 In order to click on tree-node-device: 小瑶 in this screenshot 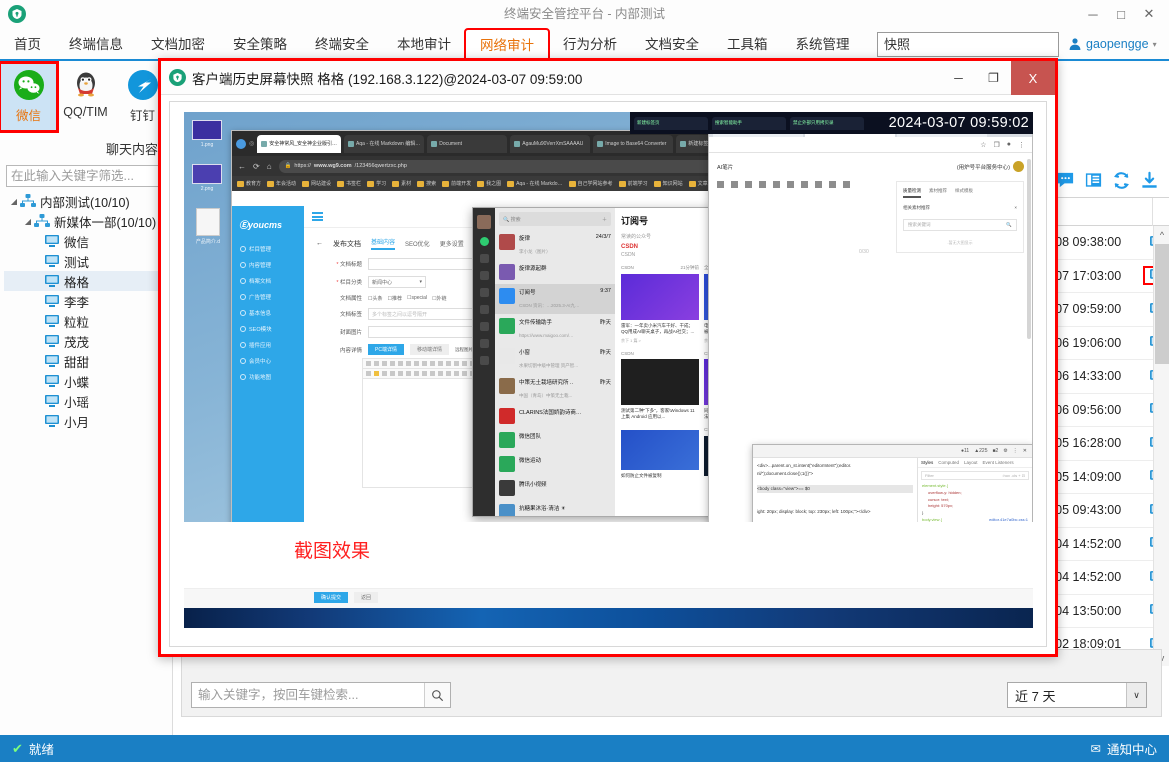, I will do `click(86, 401)`.